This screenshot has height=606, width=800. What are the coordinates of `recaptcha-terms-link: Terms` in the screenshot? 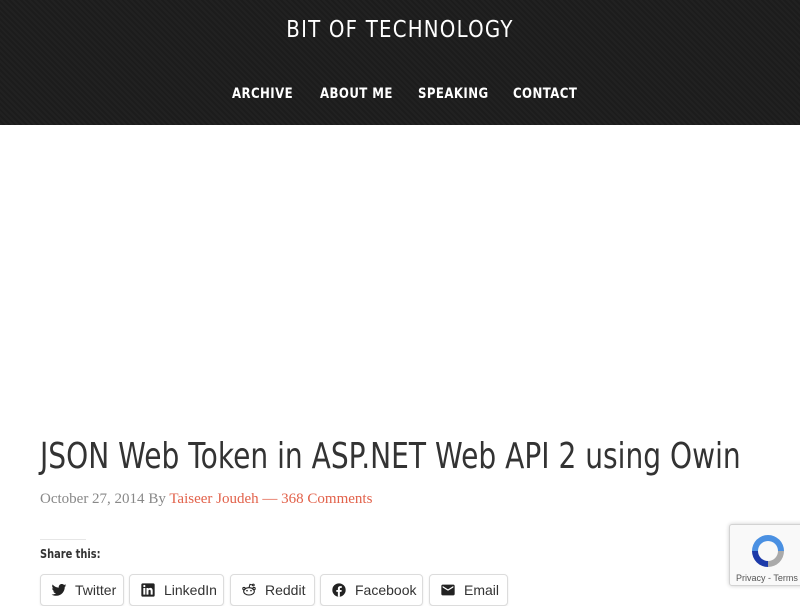 It's located at (785, 578).